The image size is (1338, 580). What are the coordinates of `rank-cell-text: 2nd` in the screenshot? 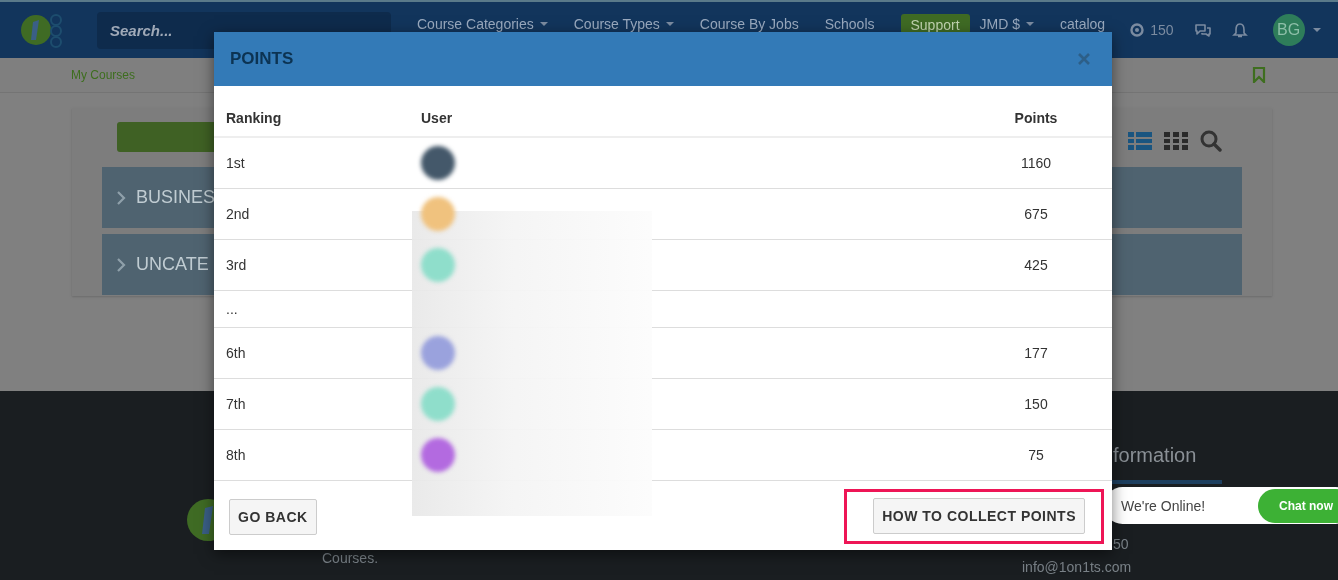 It's located at (238, 214).